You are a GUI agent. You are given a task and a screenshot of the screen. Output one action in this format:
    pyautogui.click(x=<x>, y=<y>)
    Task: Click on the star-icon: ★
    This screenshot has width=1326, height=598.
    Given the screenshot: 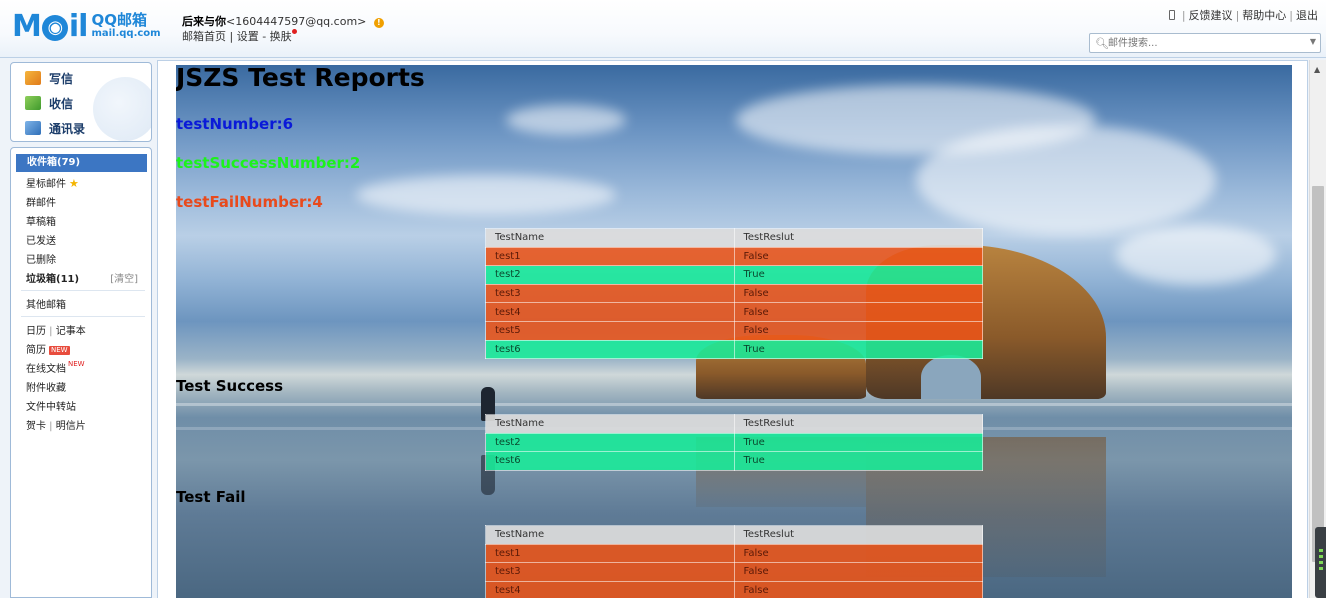 What is the action you would take?
    pyautogui.click(x=74, y=183)
    